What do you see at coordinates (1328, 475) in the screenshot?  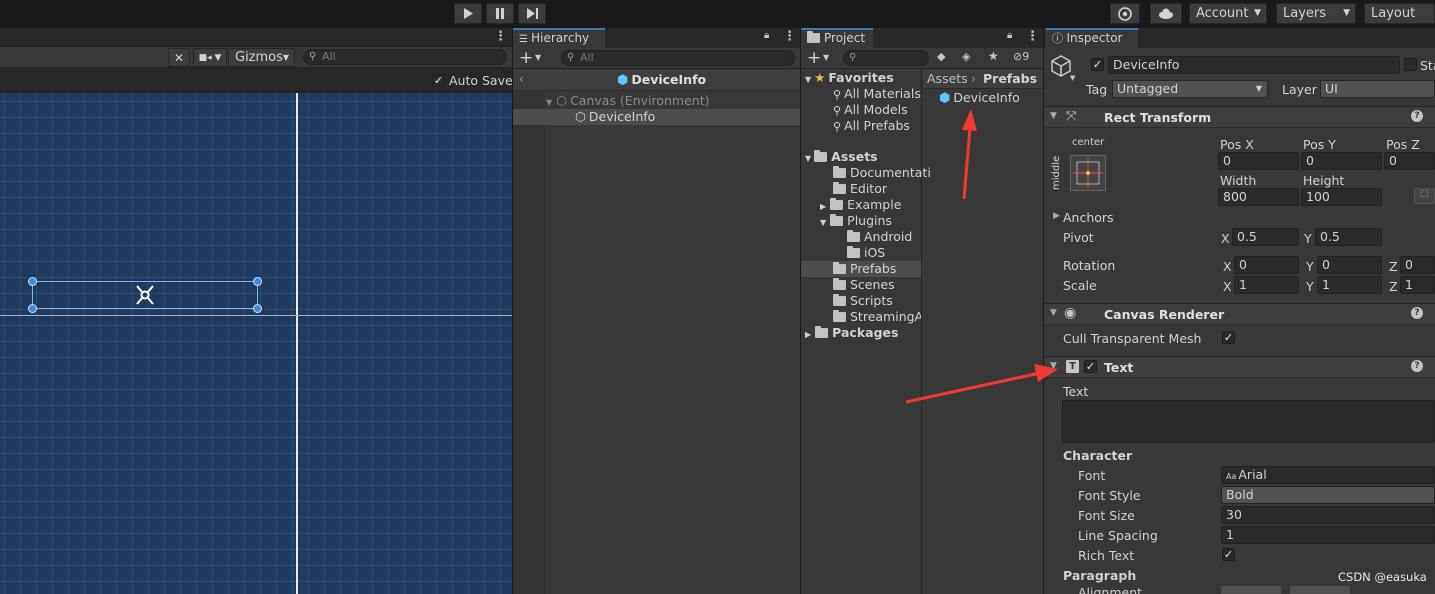 I see `font-input: Aa Arial` at bounding box center [1328, 475].